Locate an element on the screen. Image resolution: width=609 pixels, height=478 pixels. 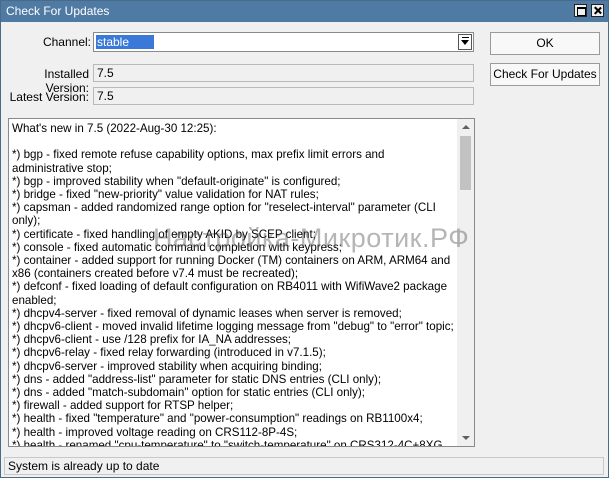
scrollbar-thumb is located at coordinates (465, 163).